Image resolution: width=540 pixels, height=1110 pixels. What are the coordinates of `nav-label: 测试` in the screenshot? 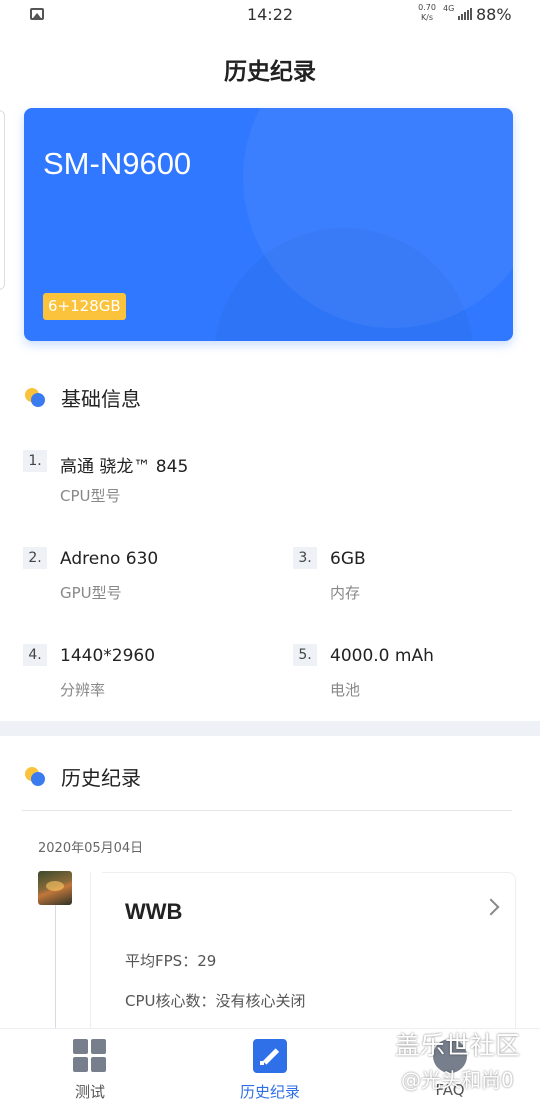 It's located at (89, 1092).